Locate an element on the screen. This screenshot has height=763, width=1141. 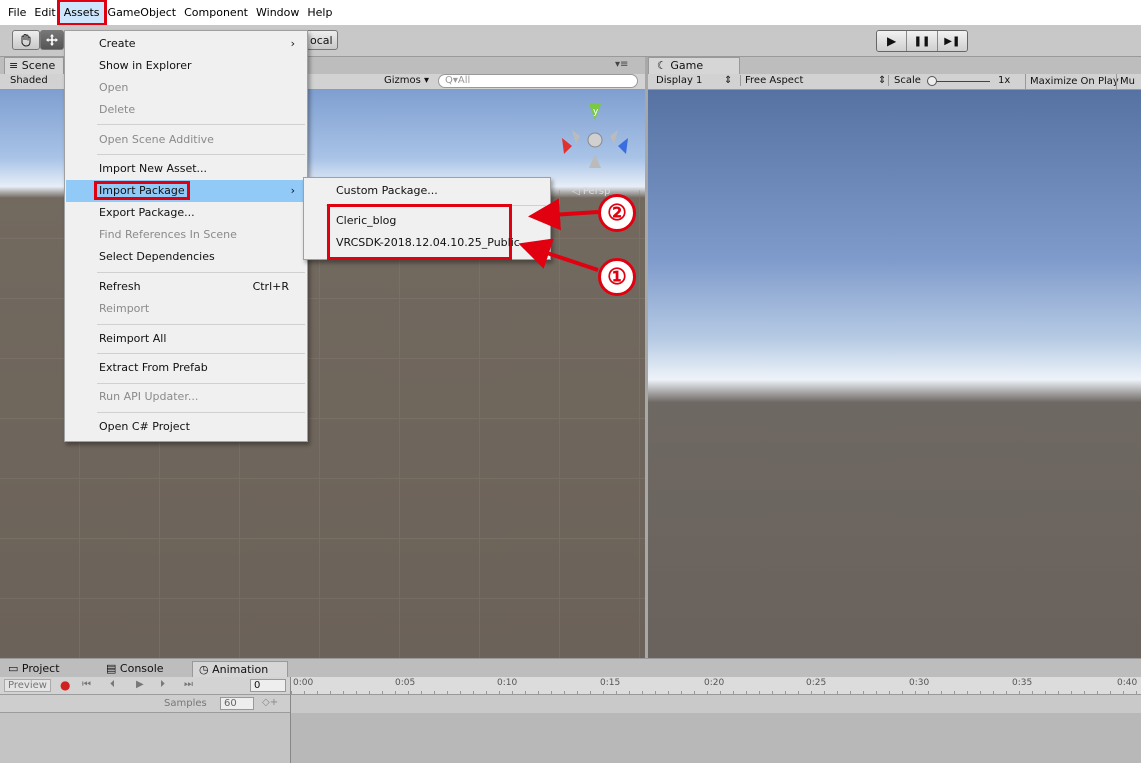
tab-project: ▭ Project is located at coordinates (47, 669).